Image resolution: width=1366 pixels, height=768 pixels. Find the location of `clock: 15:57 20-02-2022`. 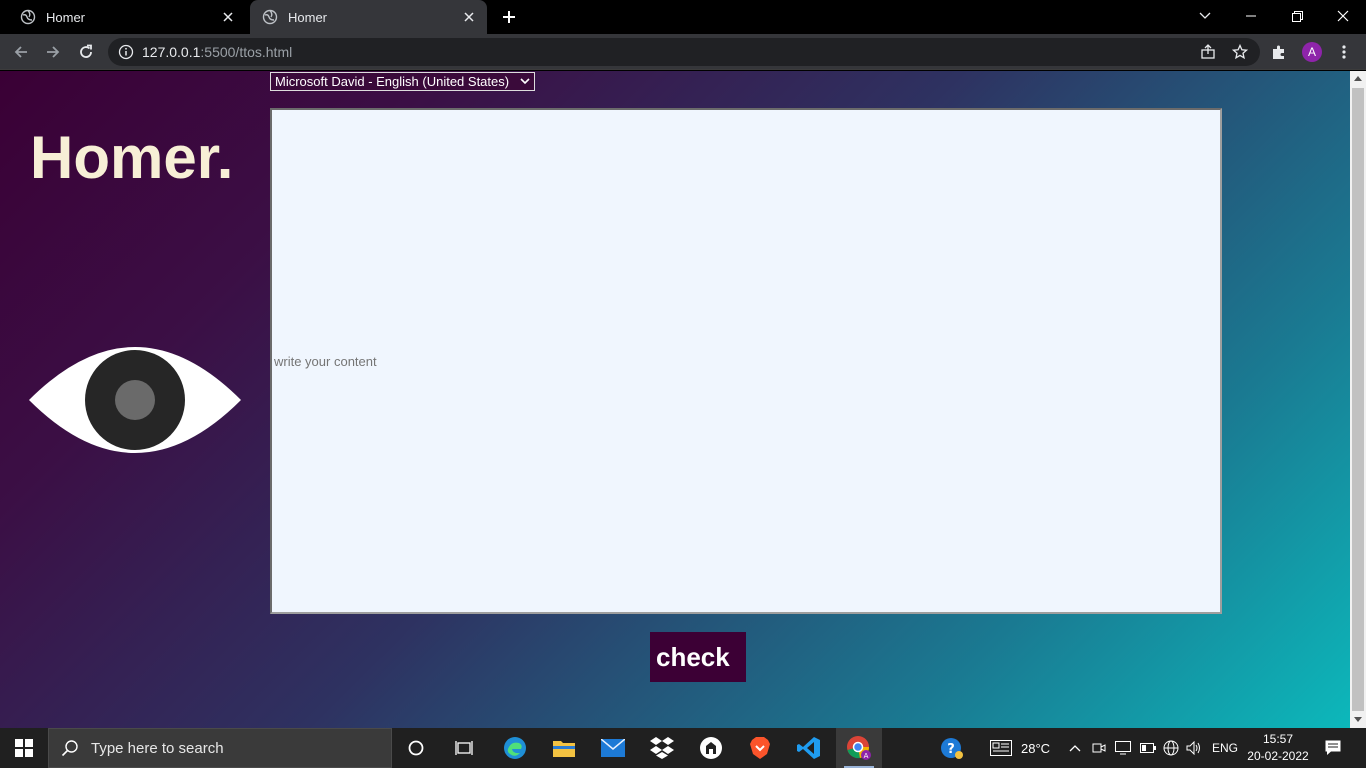

clock: 15:57 20-02-2022 is located at coordinates (1278, 748).